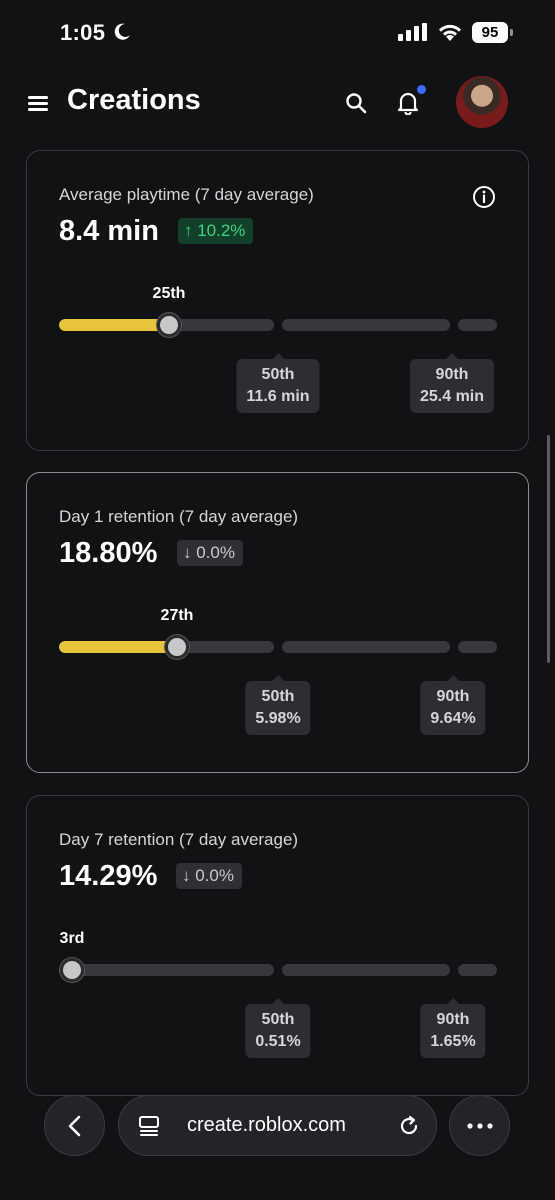 This screenshot has width=555, height=1200. I want to click on metric-value: 8.4 min, so click(109, 231).